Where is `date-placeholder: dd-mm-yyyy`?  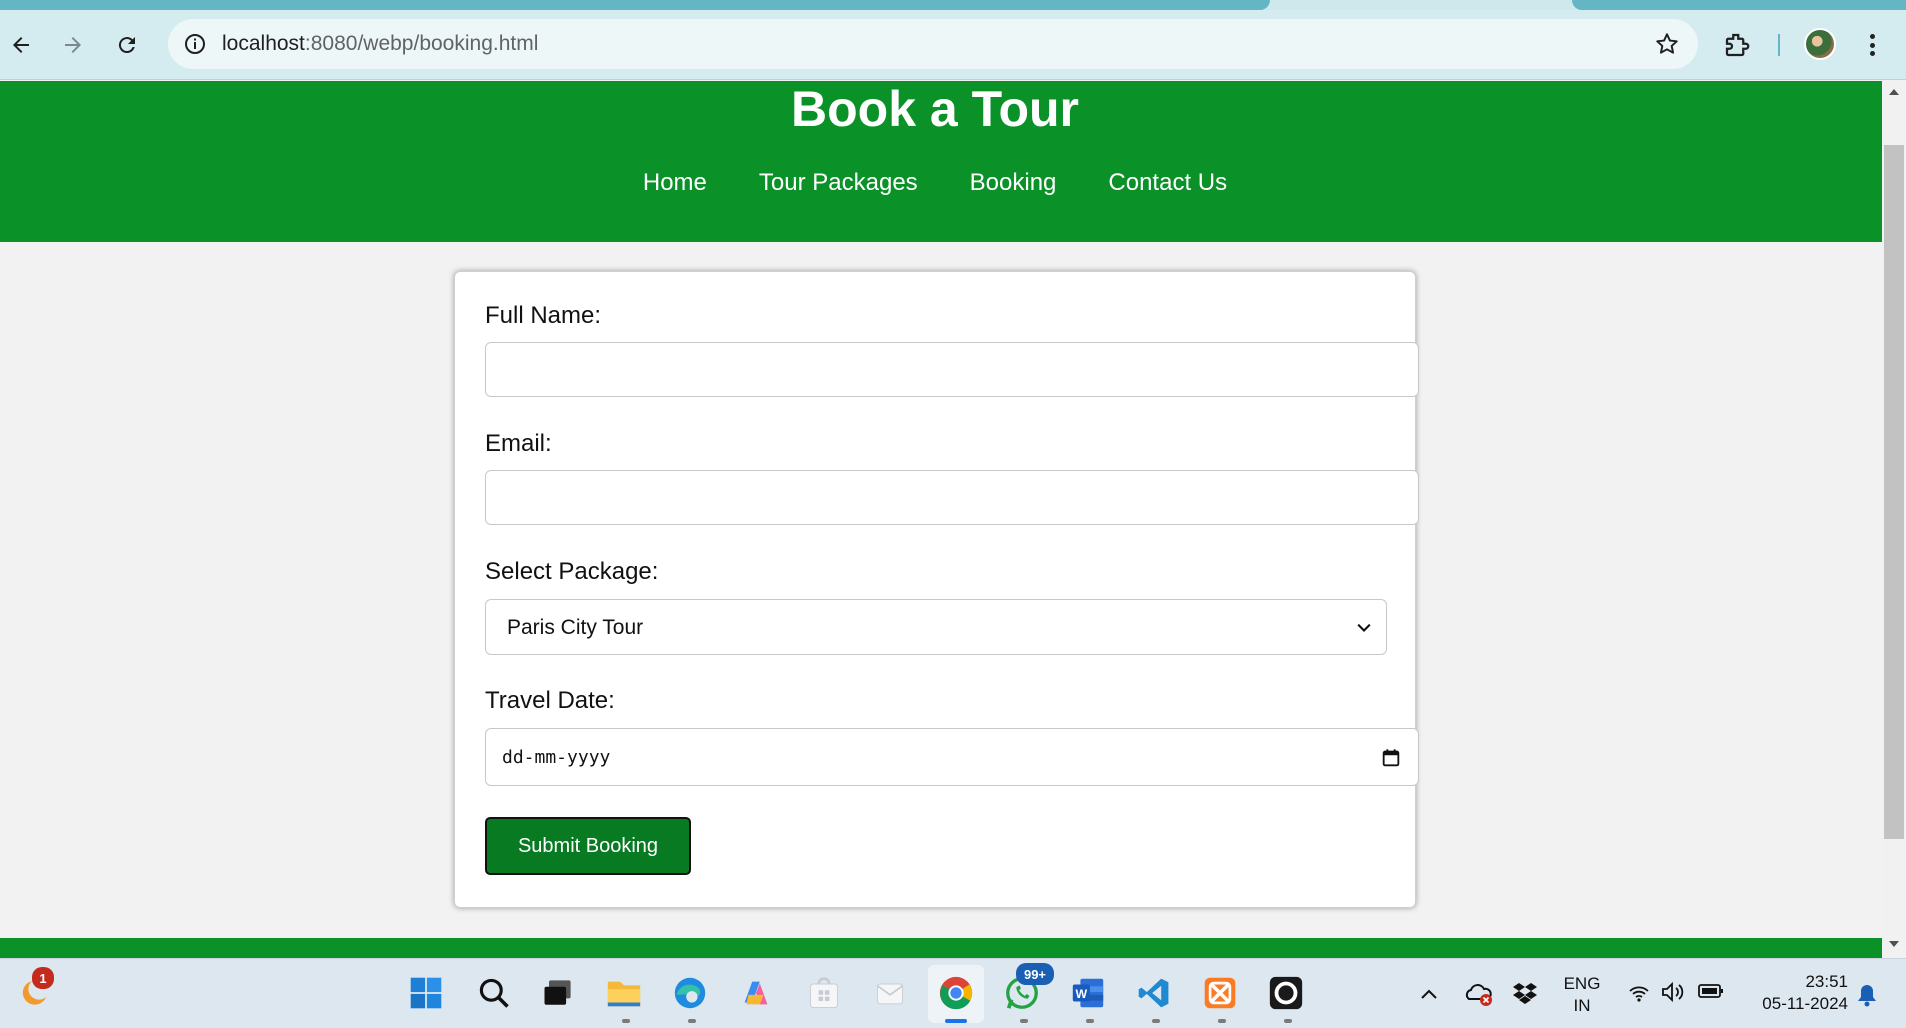 date-placeholder: dd-mm-yyyy is located at coordinates (556, 757).